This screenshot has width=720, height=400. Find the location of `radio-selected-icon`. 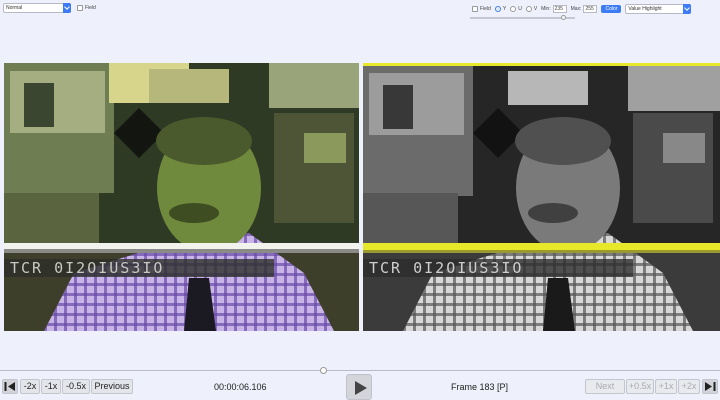

radio-selected-icon is located at coordinates (497, 9).